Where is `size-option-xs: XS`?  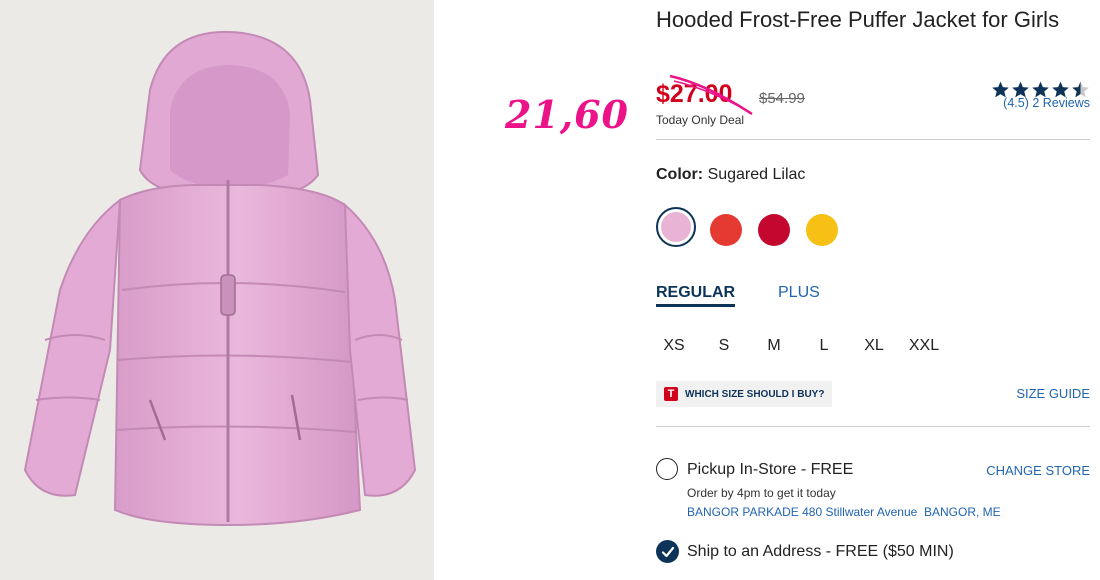
size-option-xs: XS is located at coordinates (674, 346).